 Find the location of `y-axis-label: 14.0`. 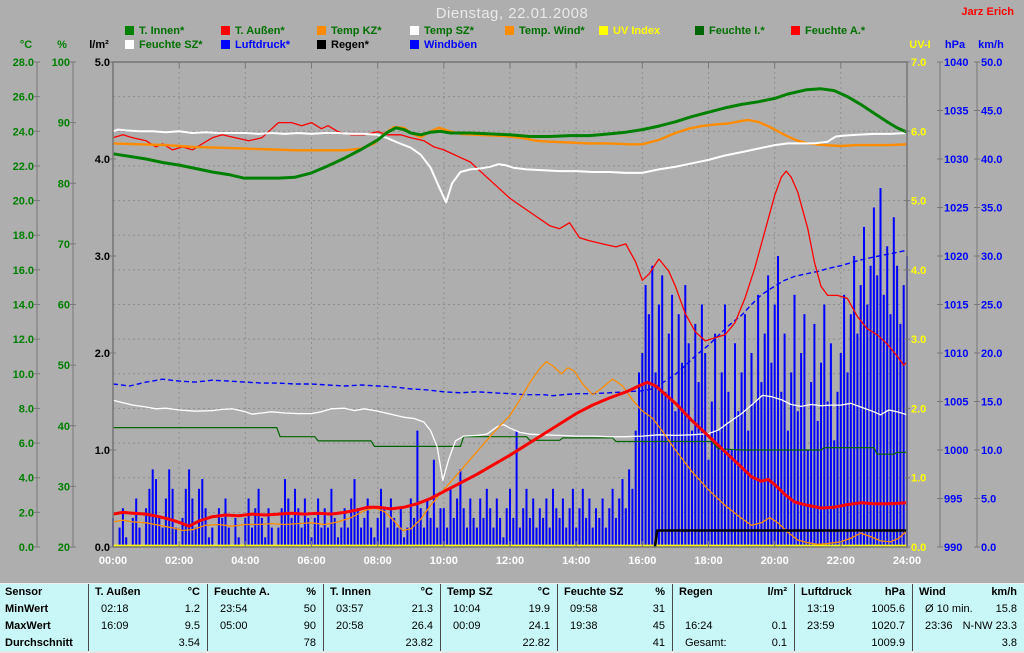

y-axis-label: 14.0 is located at coordinates (23, 306).